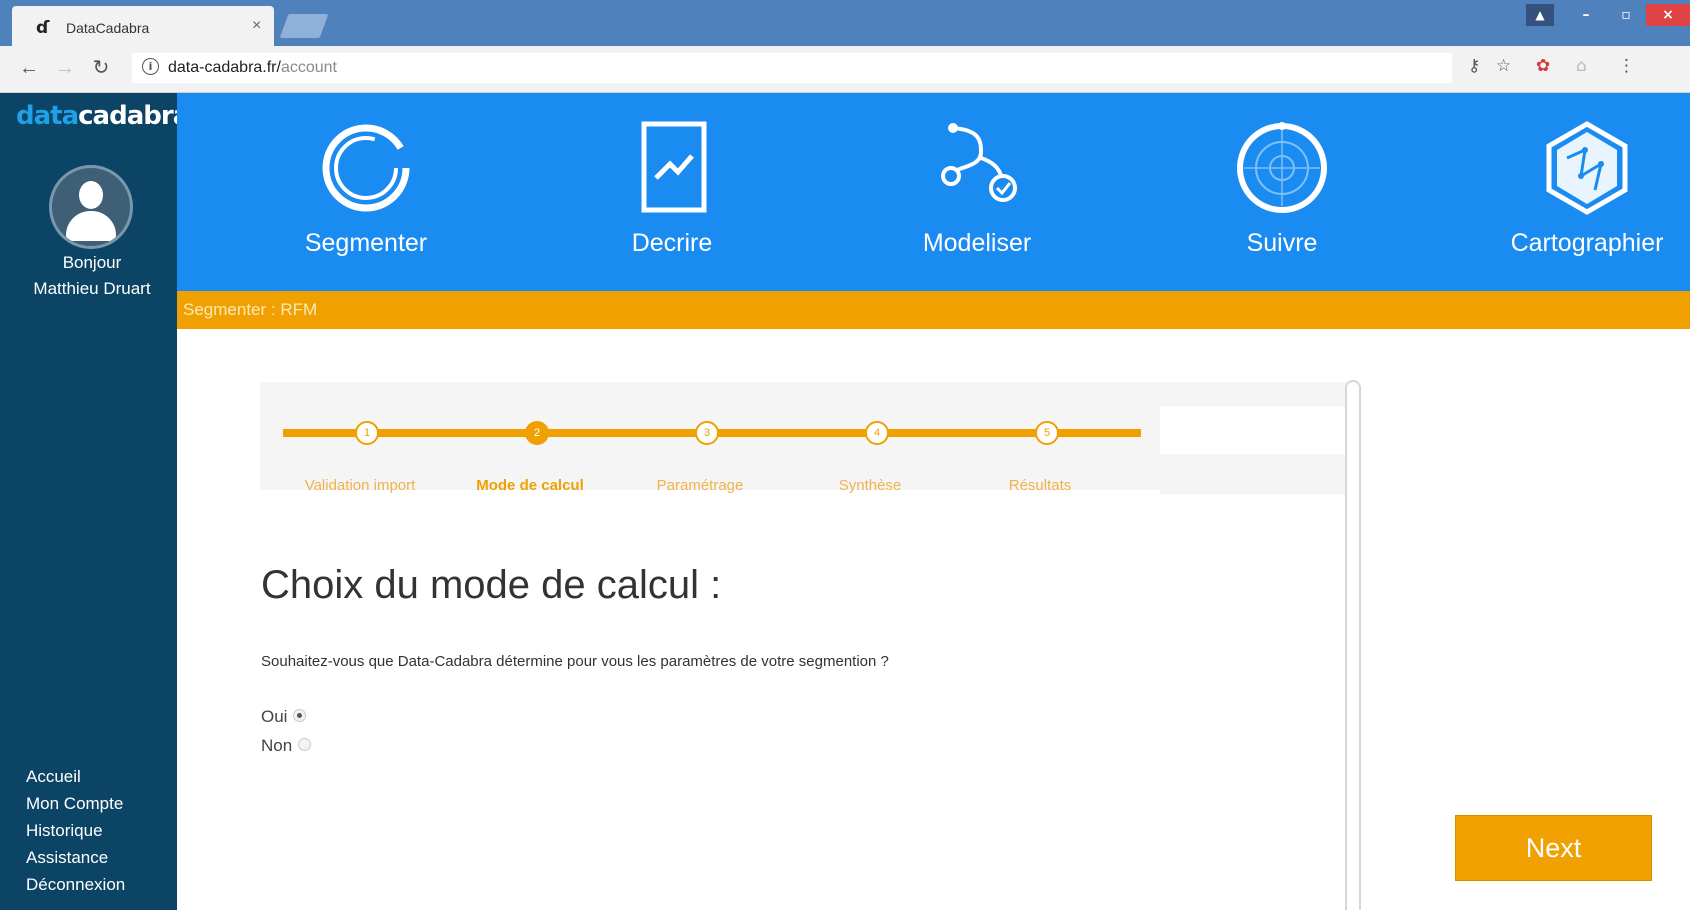 Image resolution: width=1690 pixels, height=910 pixels. I want to click on nav-cartographier: Cartographier, so click(1566, 192).